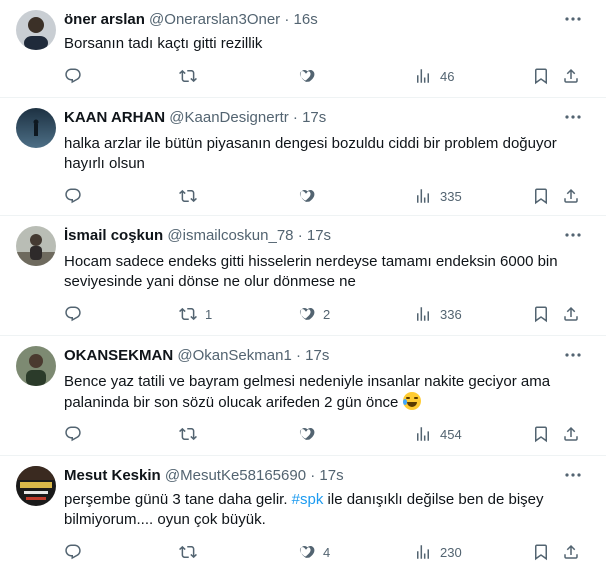 Image resolution: width=606 pixels, height=562 pixels. What do you see at coordinates (327, 314) in the screenshot?
I see `like-count: 2` at bounding box center [327, 314].